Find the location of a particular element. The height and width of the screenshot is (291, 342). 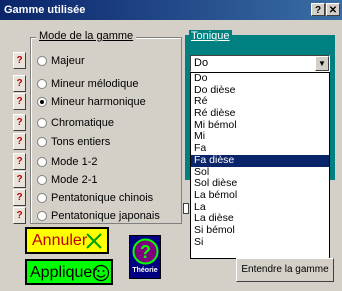

tonique-option: Si bémol is located at coordinates (260, 230).